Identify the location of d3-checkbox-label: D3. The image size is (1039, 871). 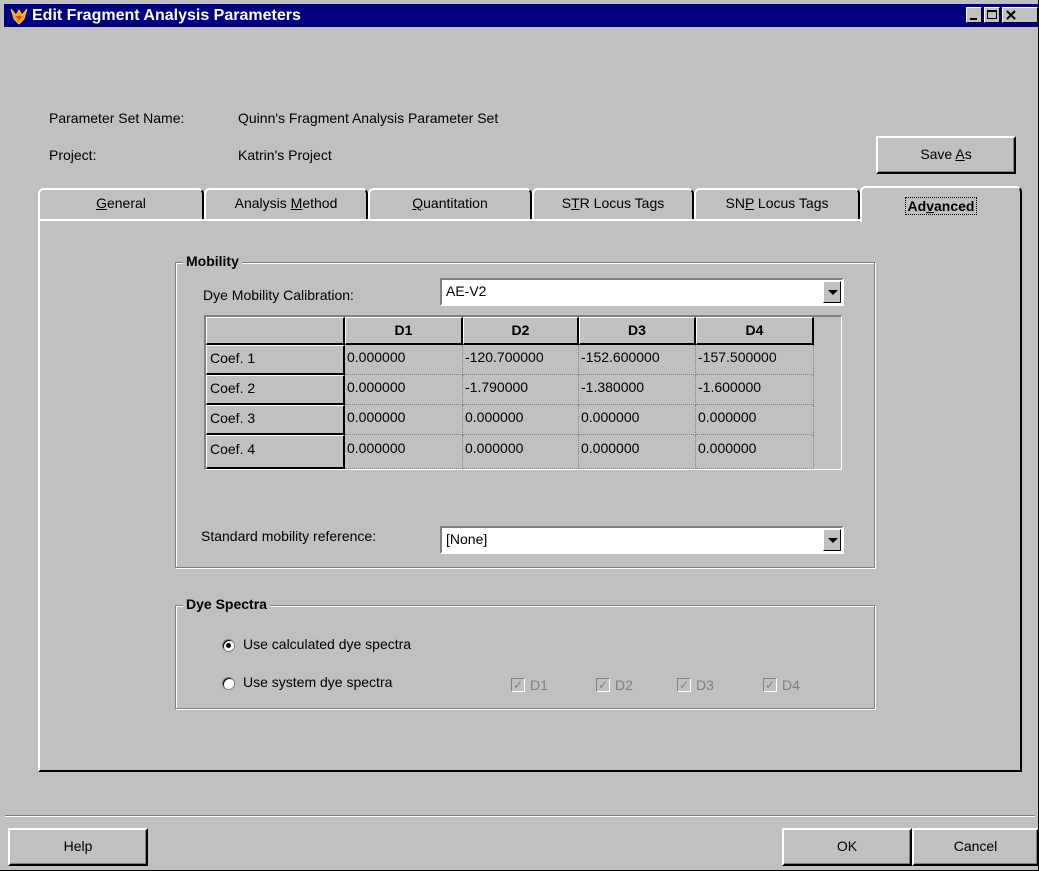
(705, 685).